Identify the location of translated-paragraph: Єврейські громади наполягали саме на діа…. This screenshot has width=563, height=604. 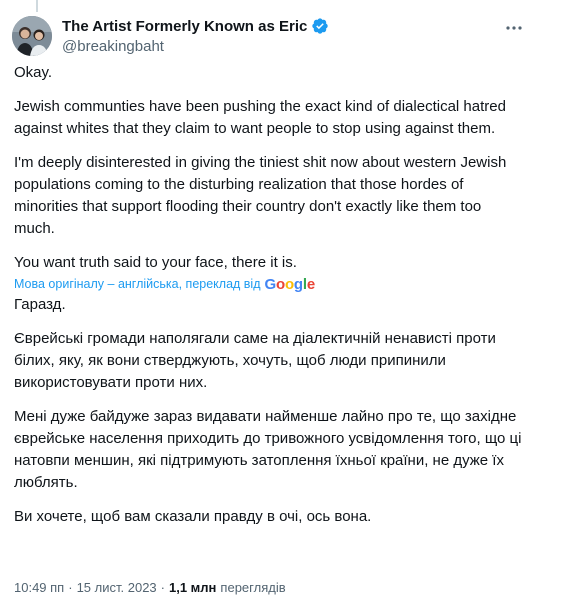
(257, 360).